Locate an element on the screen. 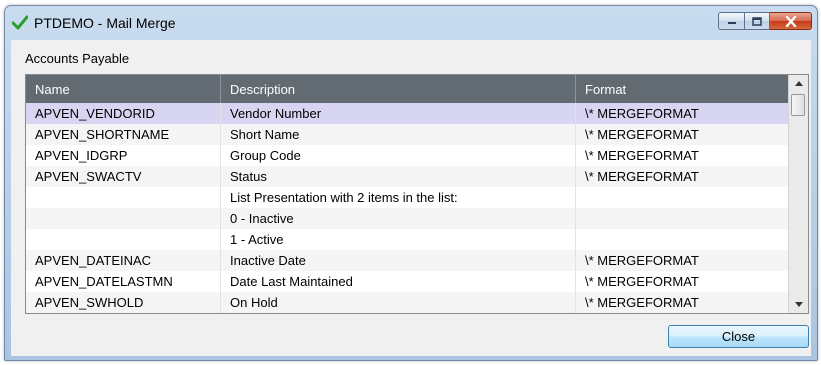 The image size is (821, 365). cell-description: Inactive Date is located at coordinates (398, 260).